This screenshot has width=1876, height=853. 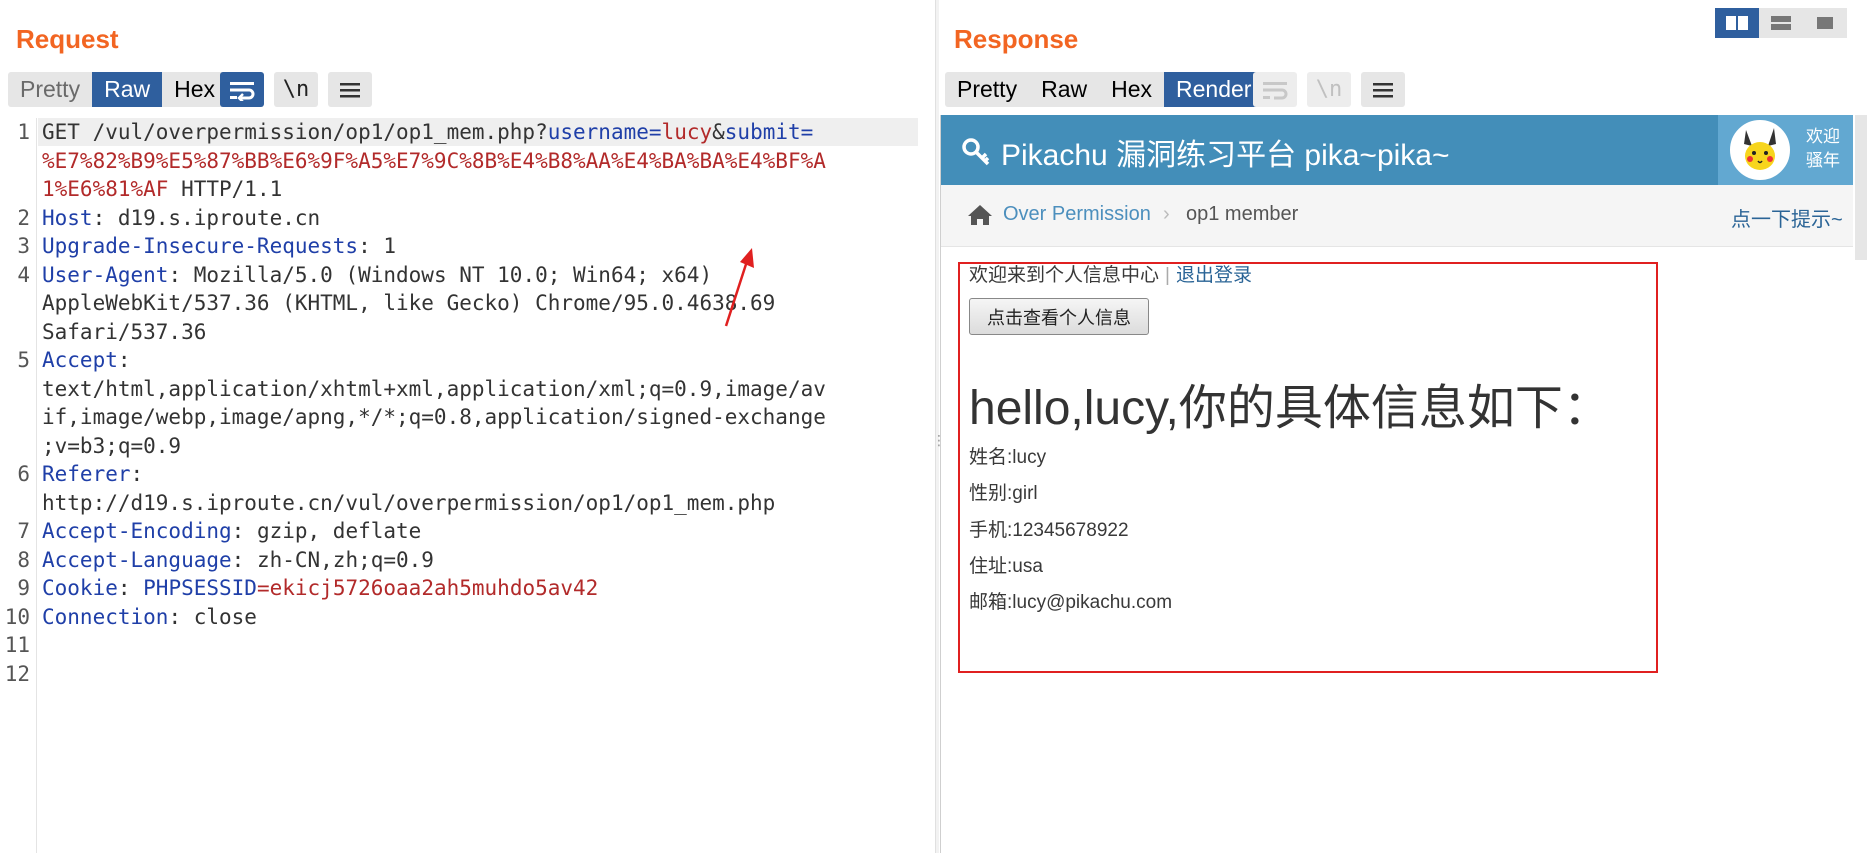 I want to click on key-icon, so click(x=976, y=152).